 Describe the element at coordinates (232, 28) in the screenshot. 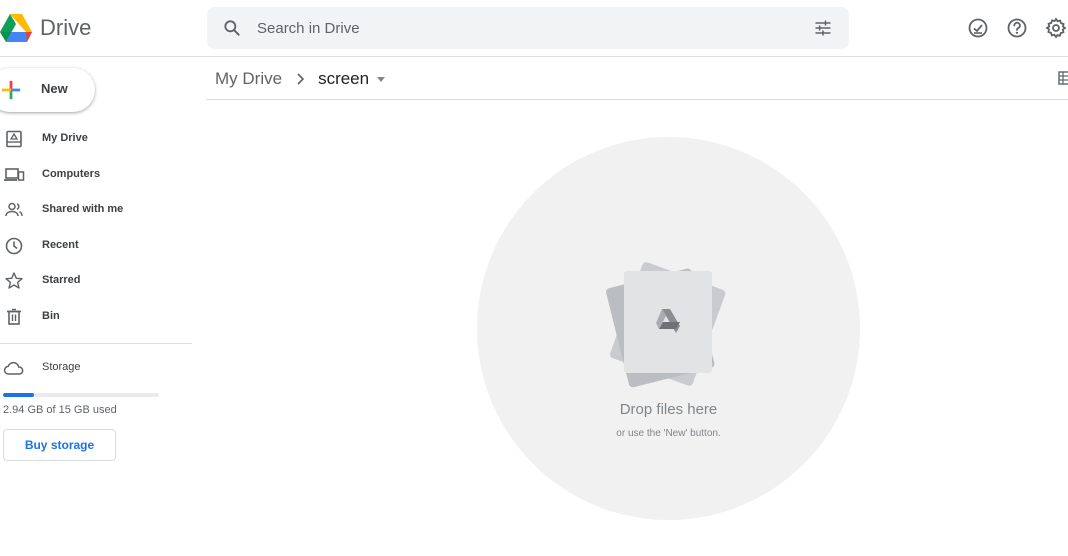

I see `search-icon` at that location.